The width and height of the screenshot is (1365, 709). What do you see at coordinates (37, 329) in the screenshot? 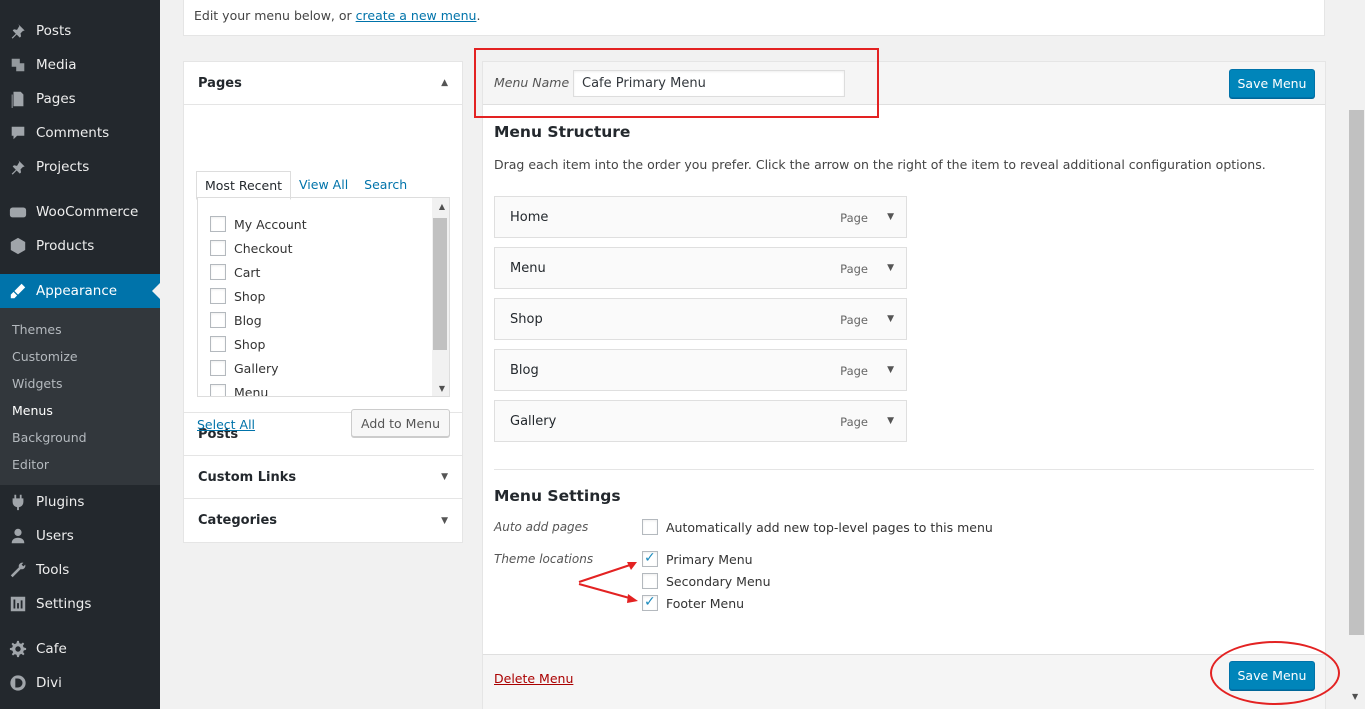
I see `submenu-themes: Themes` at bounding box center [37, 329].